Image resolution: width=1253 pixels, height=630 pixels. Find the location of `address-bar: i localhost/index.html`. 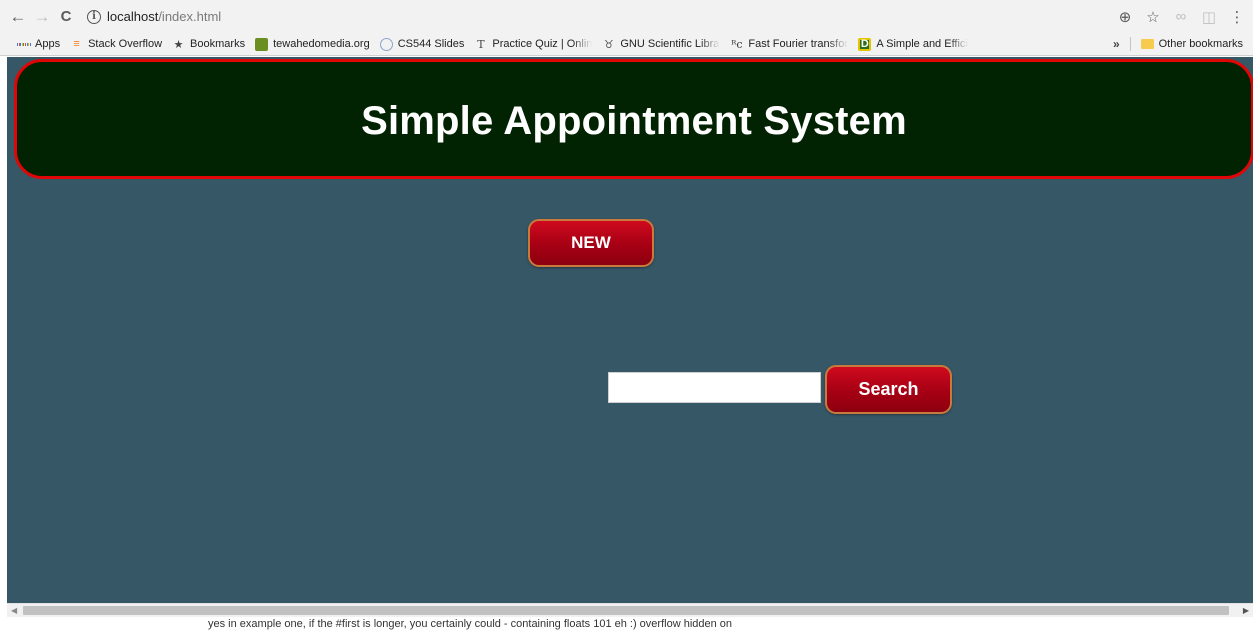

address-bar: i localhost/index.html is located at coordinates (599, 17).